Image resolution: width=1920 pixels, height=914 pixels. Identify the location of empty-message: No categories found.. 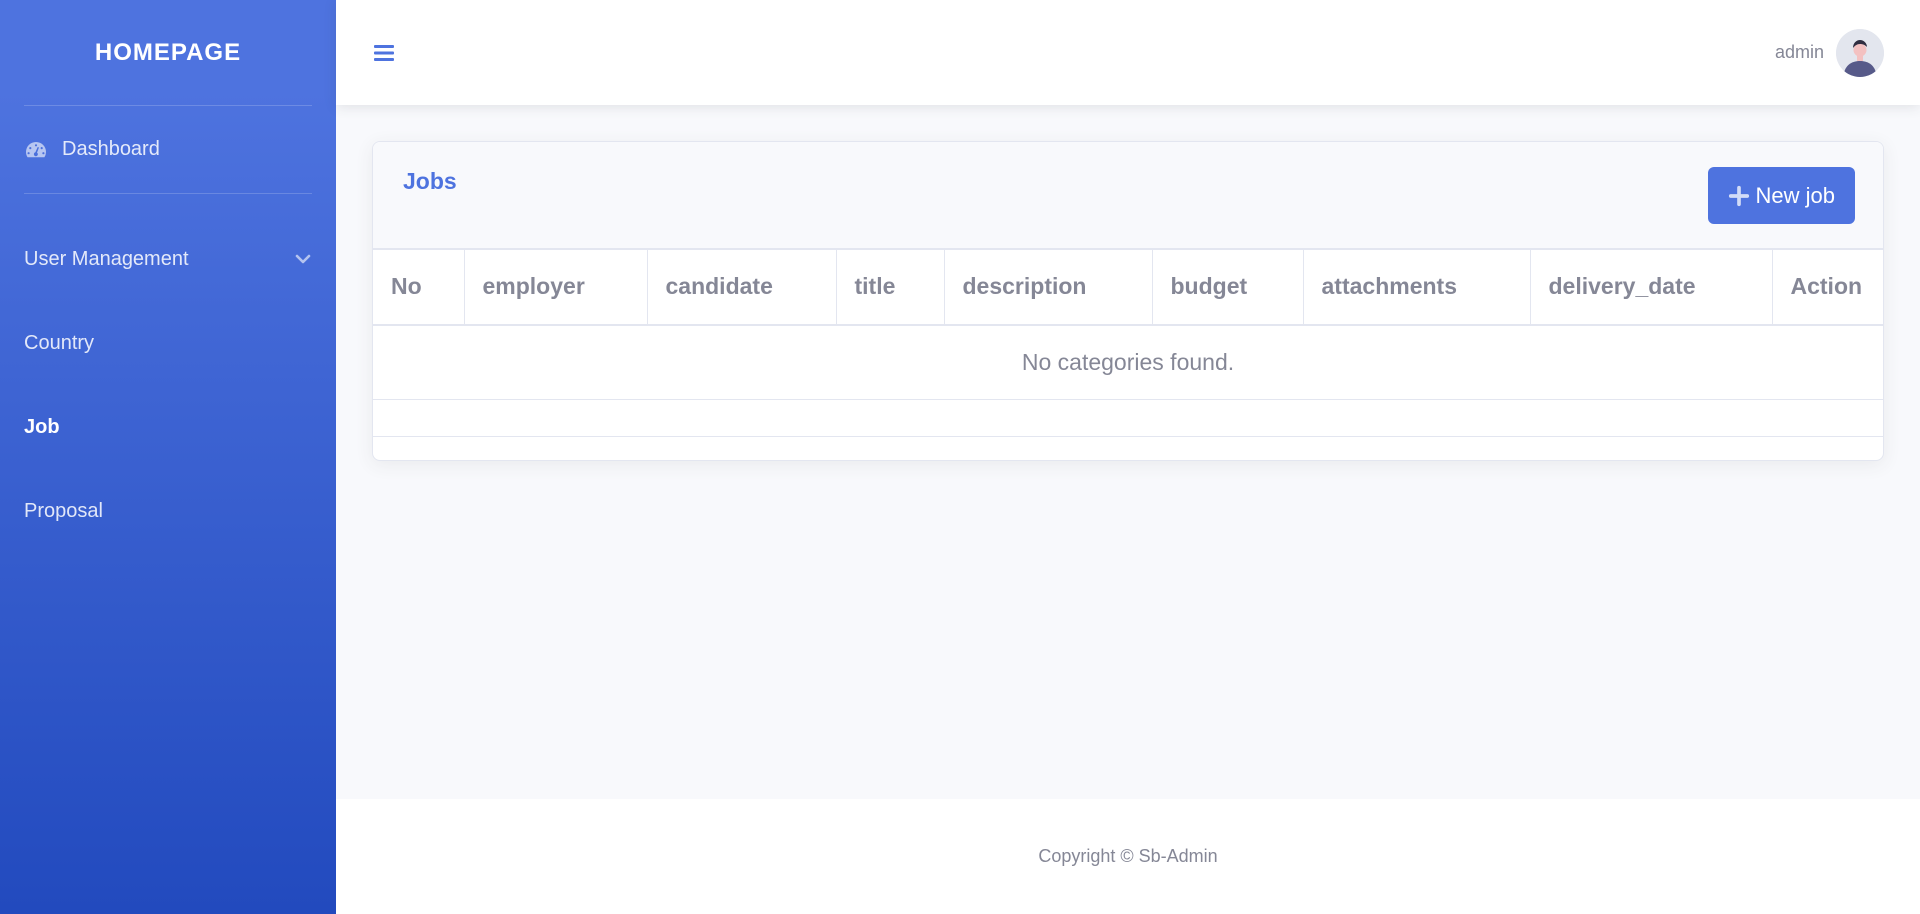
(1128, 362).